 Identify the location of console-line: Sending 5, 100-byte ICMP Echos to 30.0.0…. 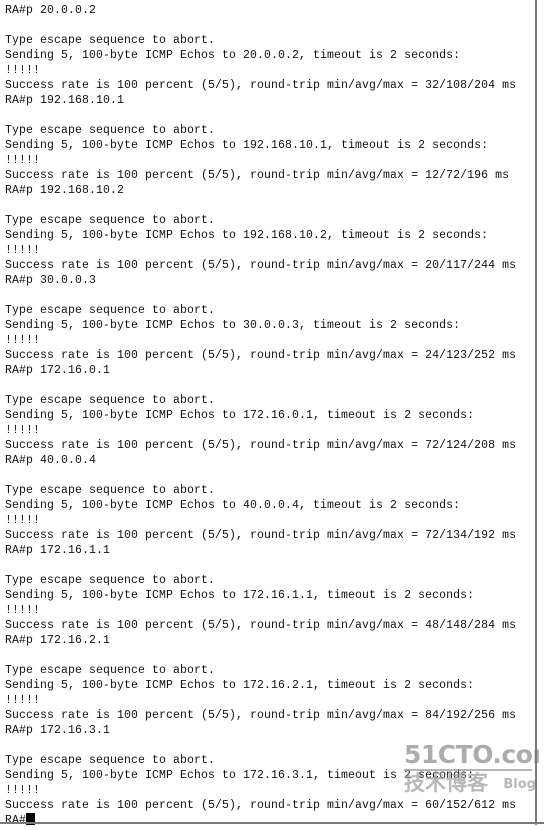
(233, 325).